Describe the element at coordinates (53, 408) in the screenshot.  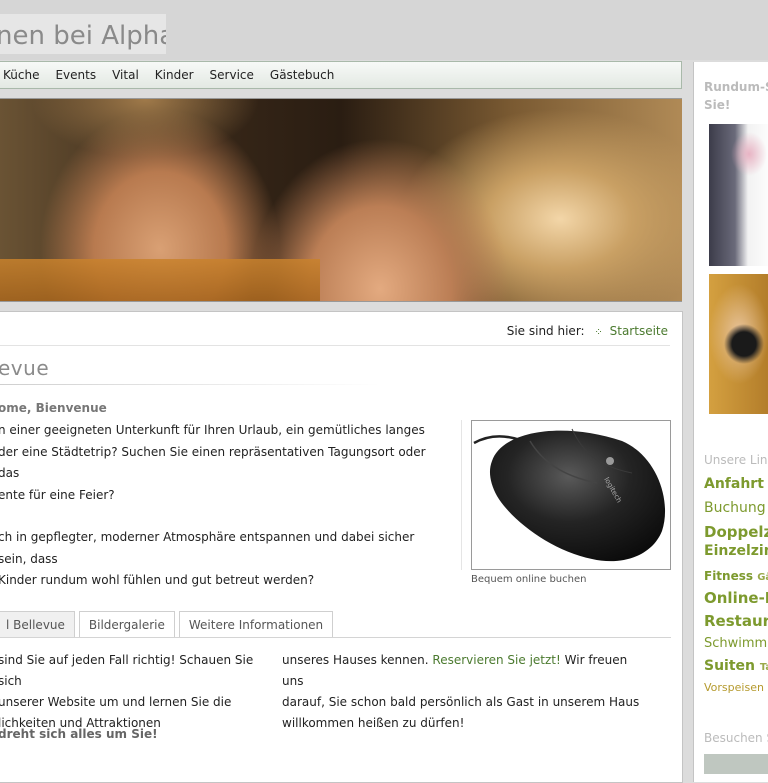
I see `page-subhead: ome, Bienvenue` at that location.